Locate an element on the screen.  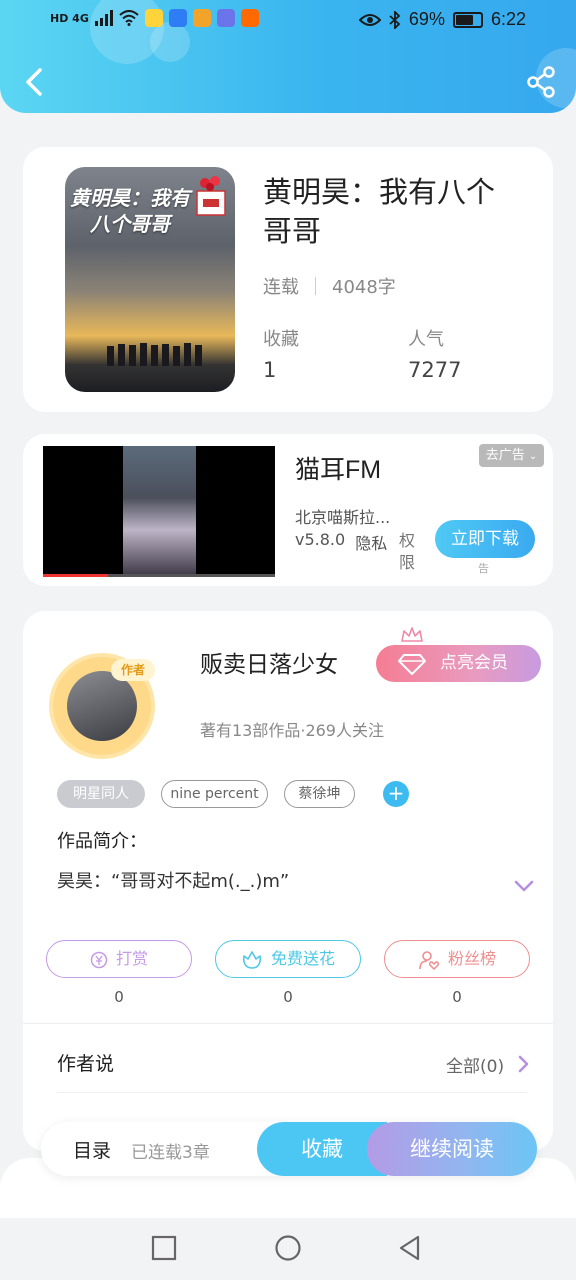
popularity-value: 7277 is located at coordinates (435, 370).